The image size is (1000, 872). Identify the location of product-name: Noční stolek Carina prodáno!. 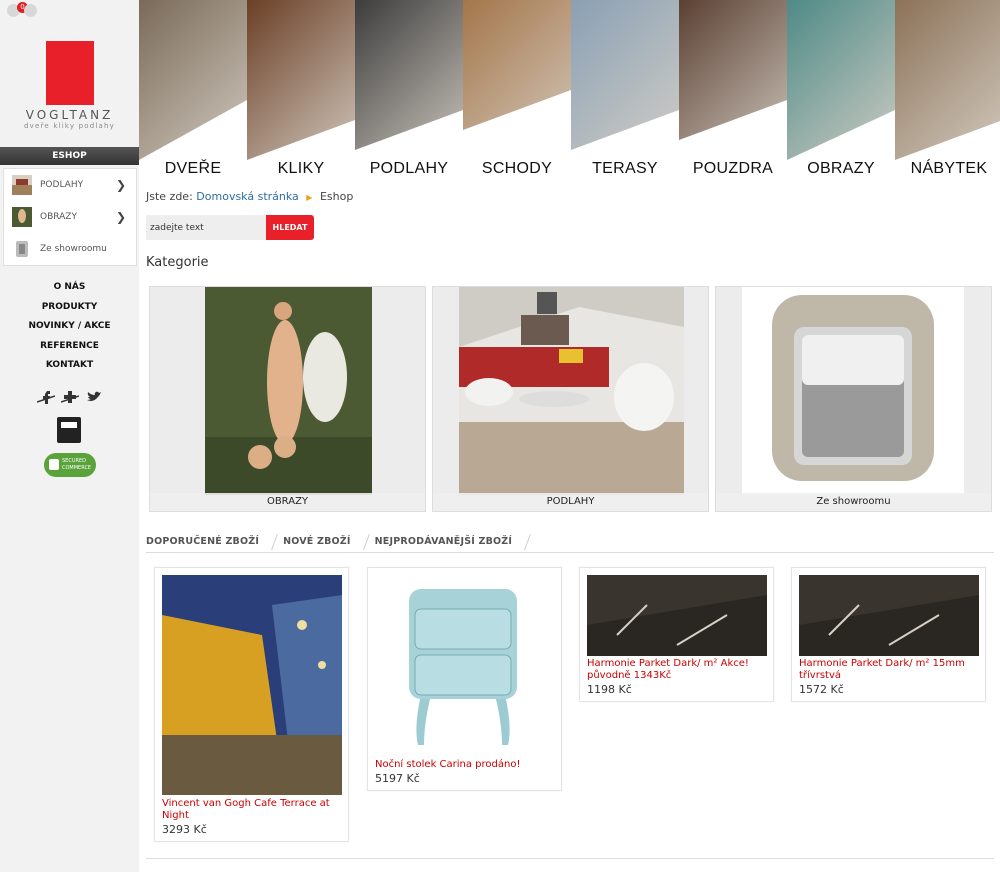
(465, 765).